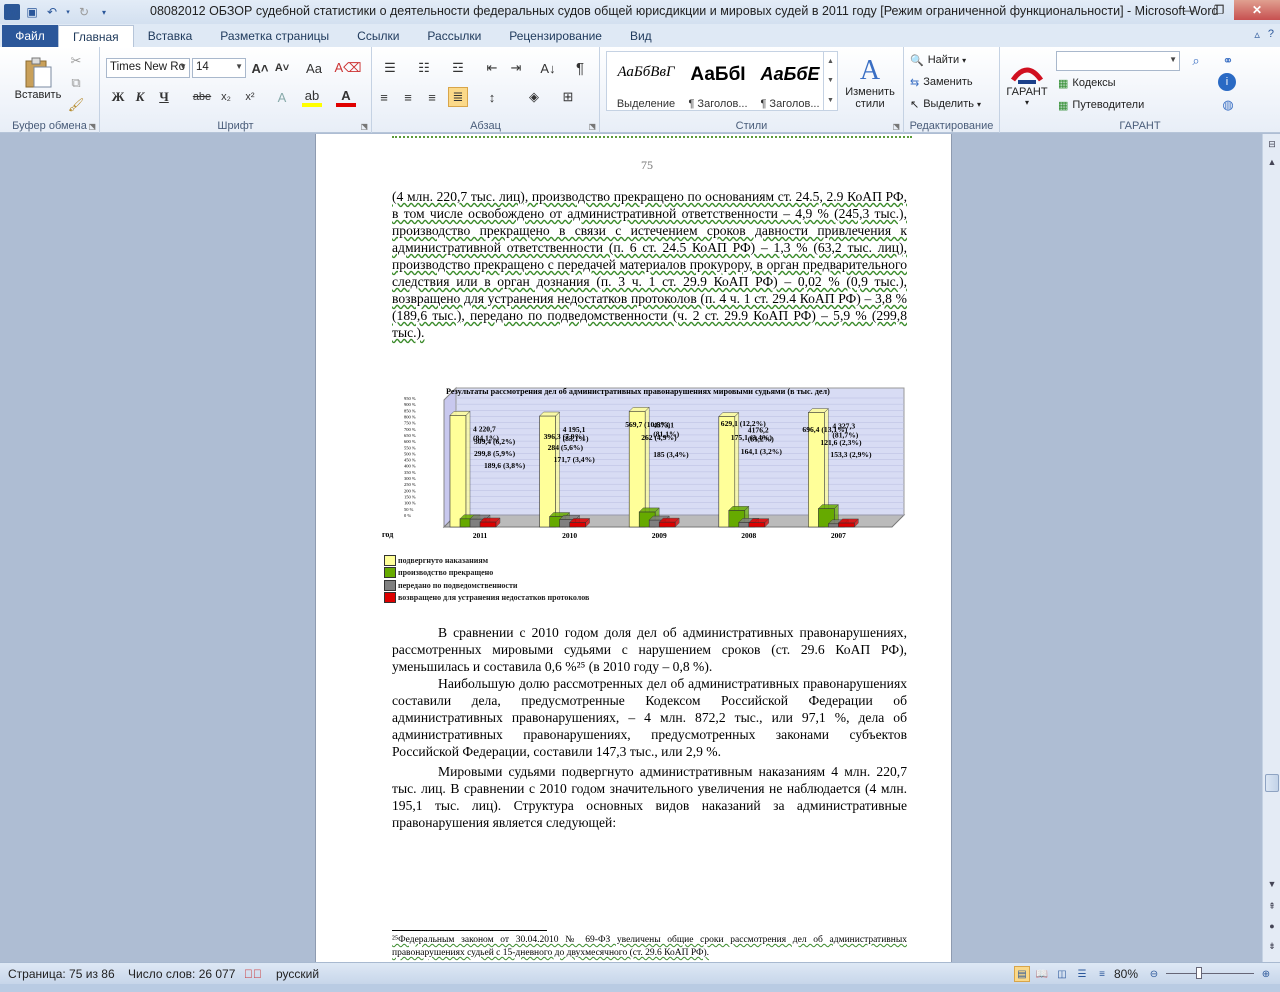  I want to click on redo-icon: ↻, so click(84, 12).